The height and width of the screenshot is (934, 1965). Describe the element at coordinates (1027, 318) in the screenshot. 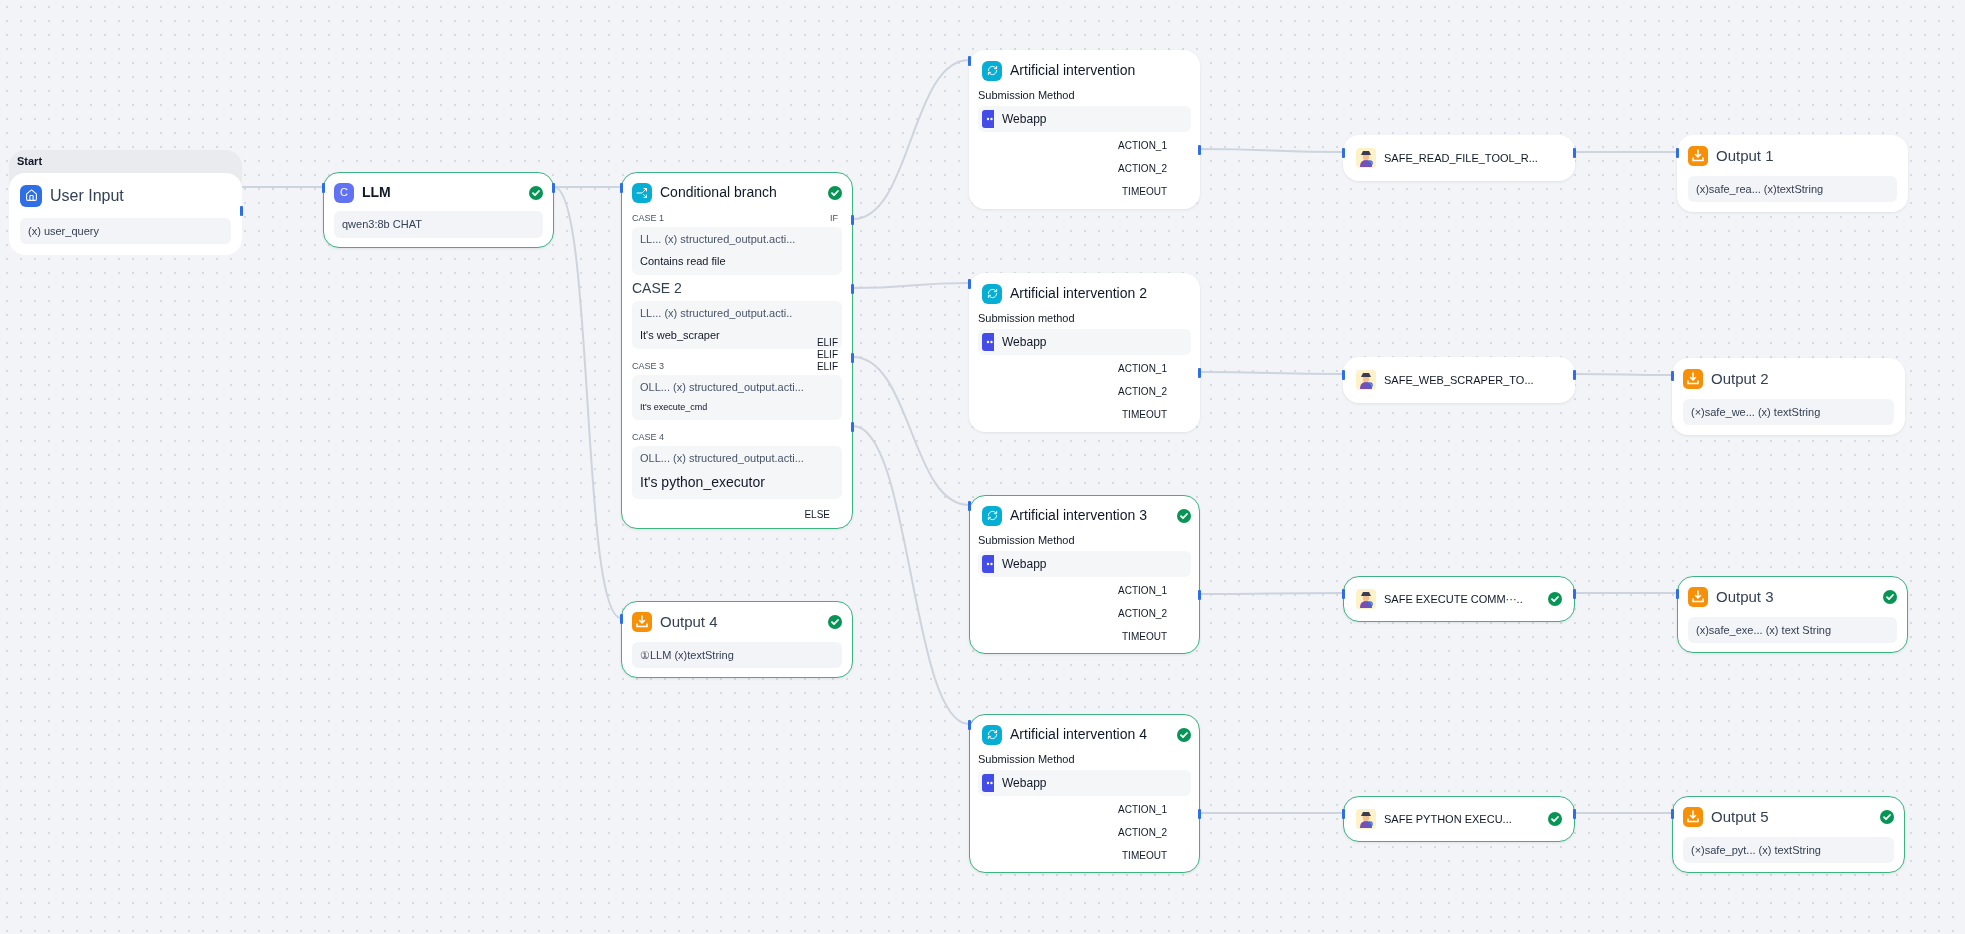

I see `method-label: Submission method` at that location.